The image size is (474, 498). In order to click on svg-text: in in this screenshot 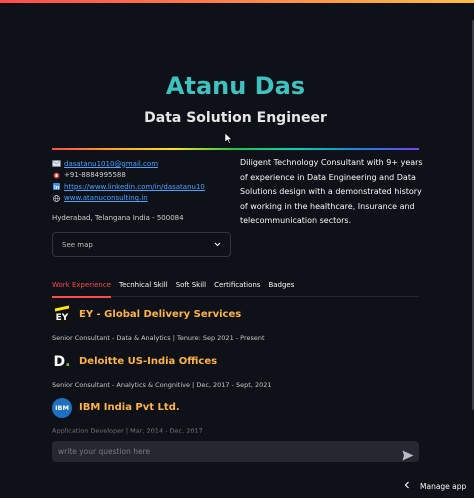, I will do `click(57, 187)`.